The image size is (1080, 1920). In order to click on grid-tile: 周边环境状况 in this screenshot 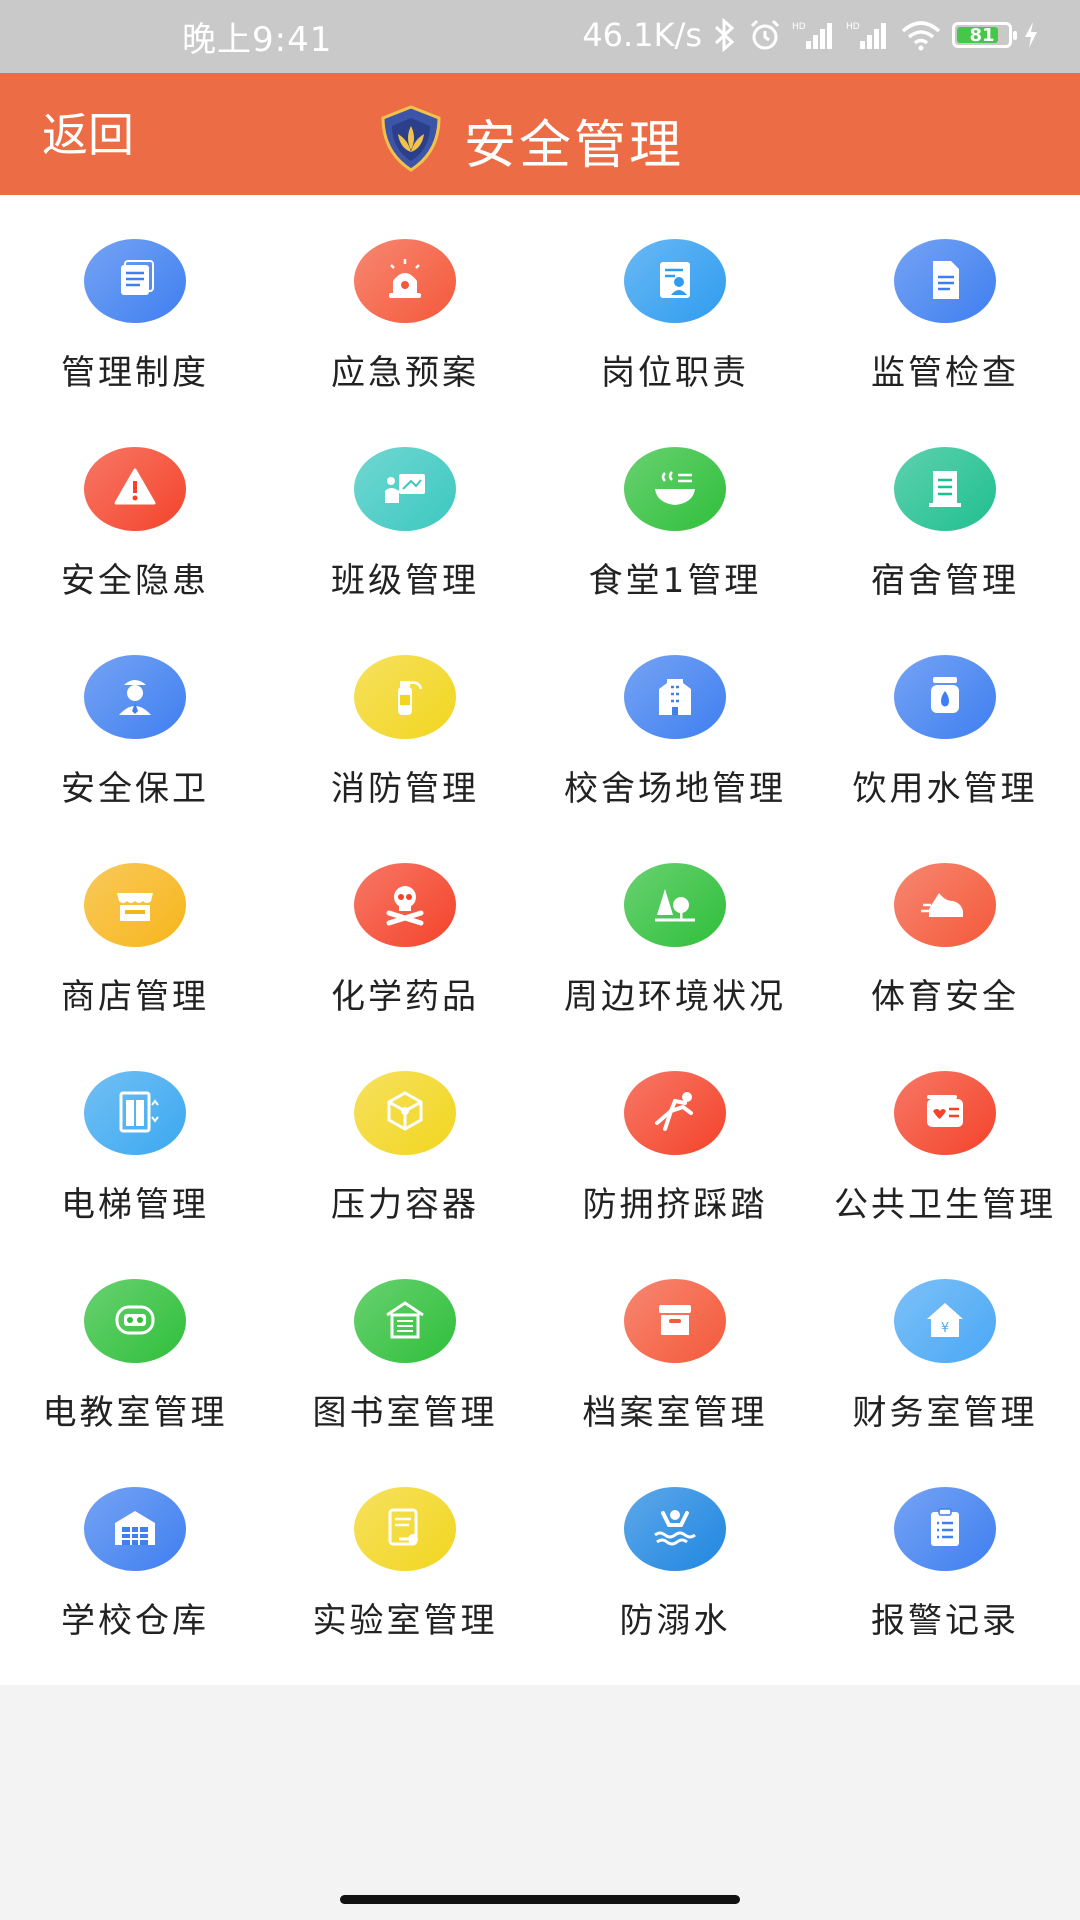, I will do `click(675, 967)`.